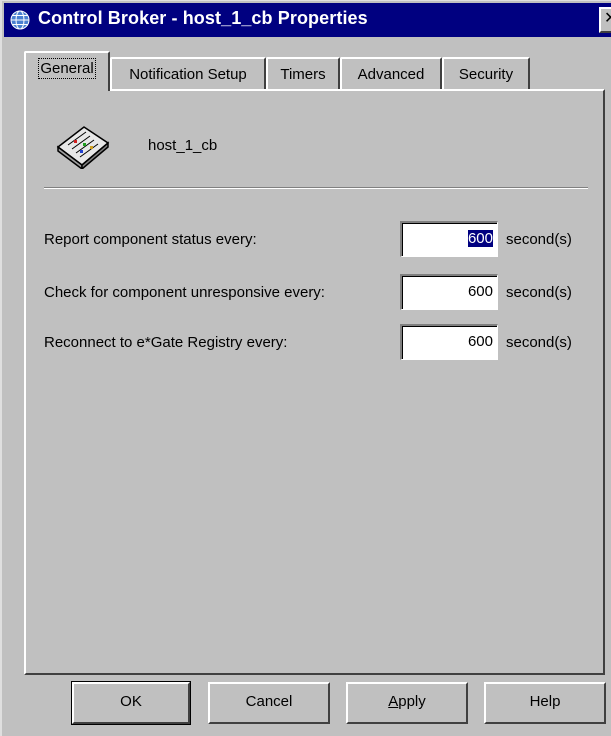 This screenshot has width=611, height=736. I want to click on report-status-input: 600, so click(449, 239).